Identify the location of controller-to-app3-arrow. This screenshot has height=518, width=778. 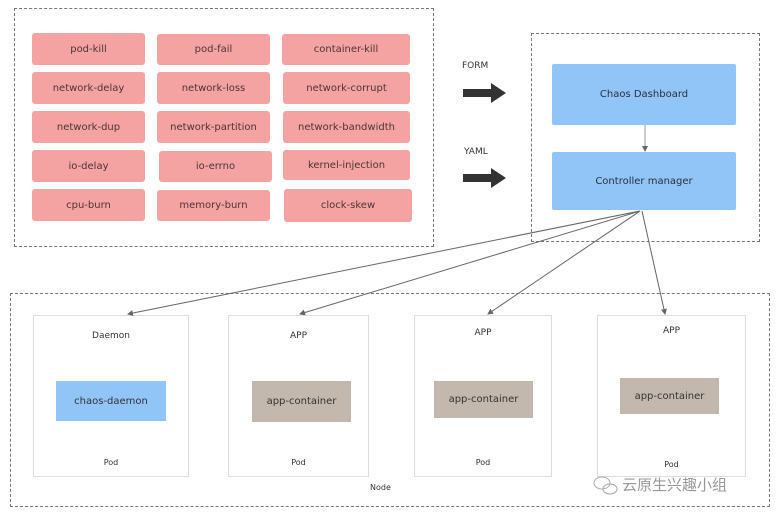
(654, 262).